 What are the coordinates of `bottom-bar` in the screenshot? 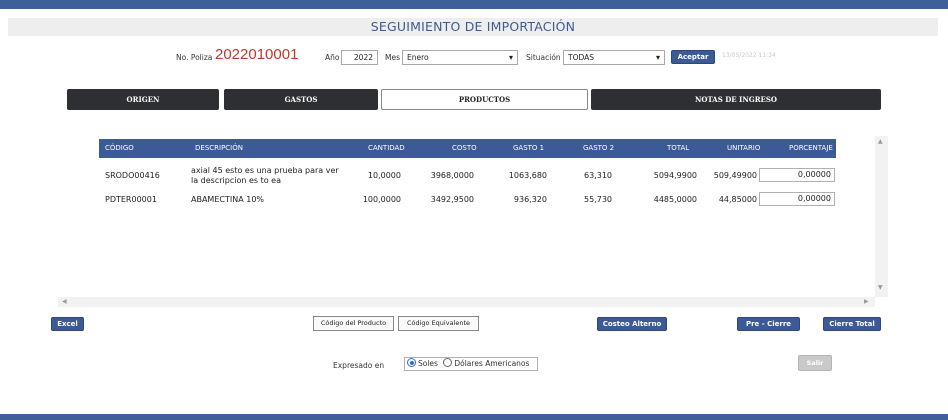 It's located at (474, 417).